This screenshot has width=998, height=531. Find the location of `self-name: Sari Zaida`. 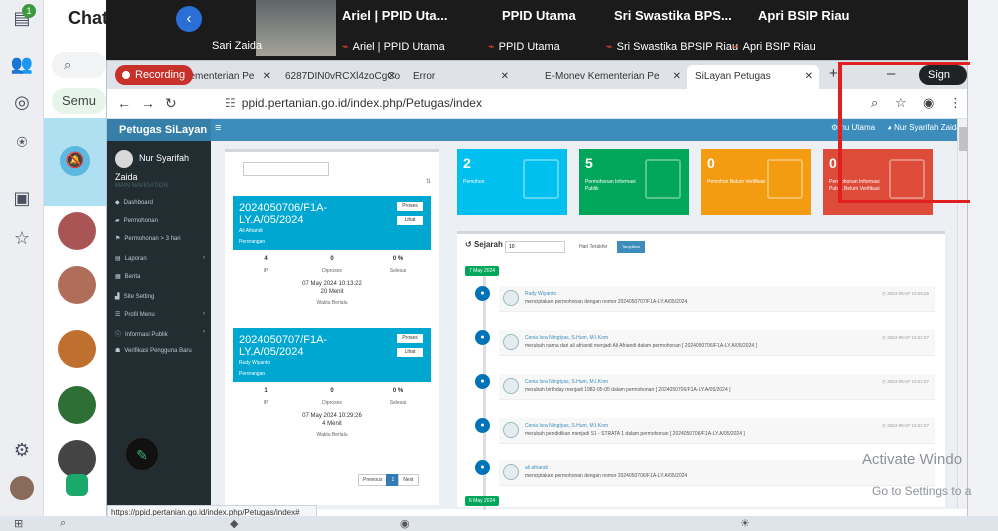

self-name: Sari Zaida is located at coordinates (237, 46).